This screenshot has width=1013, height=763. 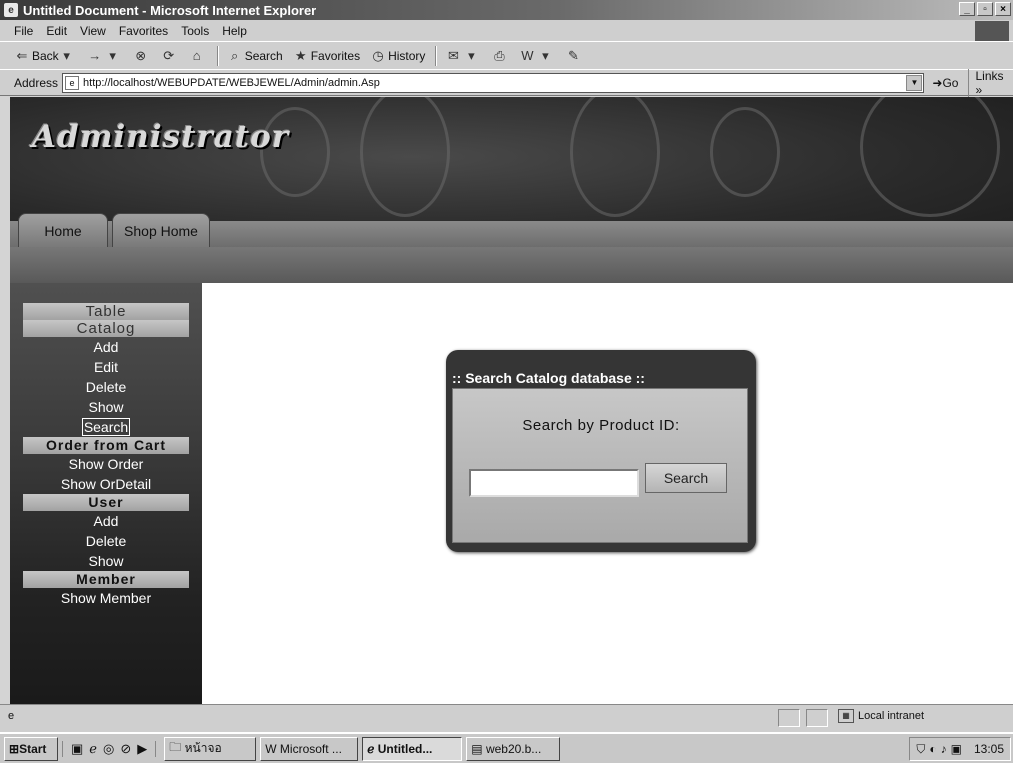 What do you see at coordinates (143, 31) in the screenshot?
I see `menu-favorites: Favorites` at bounding box center [143, 31].